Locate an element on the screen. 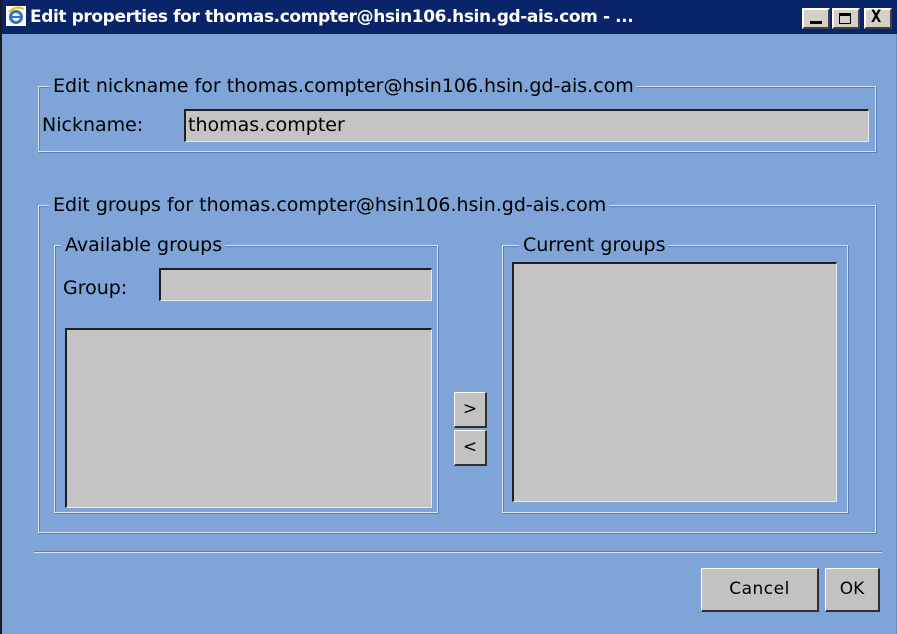 Image resolution: width=897 pixels, height=634 pixels. nickname-input: thomas.compter is located at coordinates (526, 125).